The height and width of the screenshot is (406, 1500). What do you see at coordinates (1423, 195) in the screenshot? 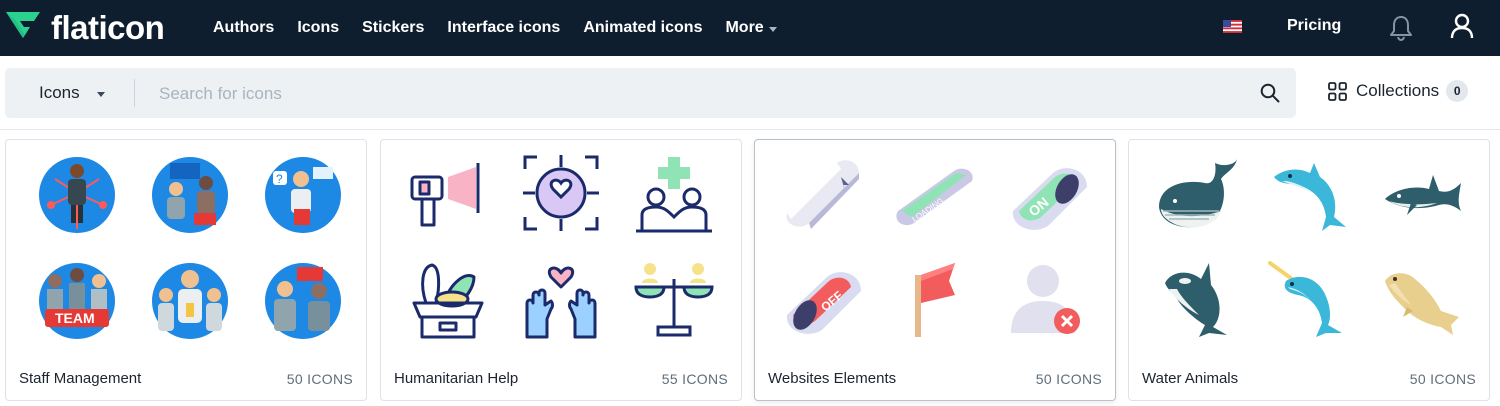
I see `shark-icon` at bounding box center [1423, 195].